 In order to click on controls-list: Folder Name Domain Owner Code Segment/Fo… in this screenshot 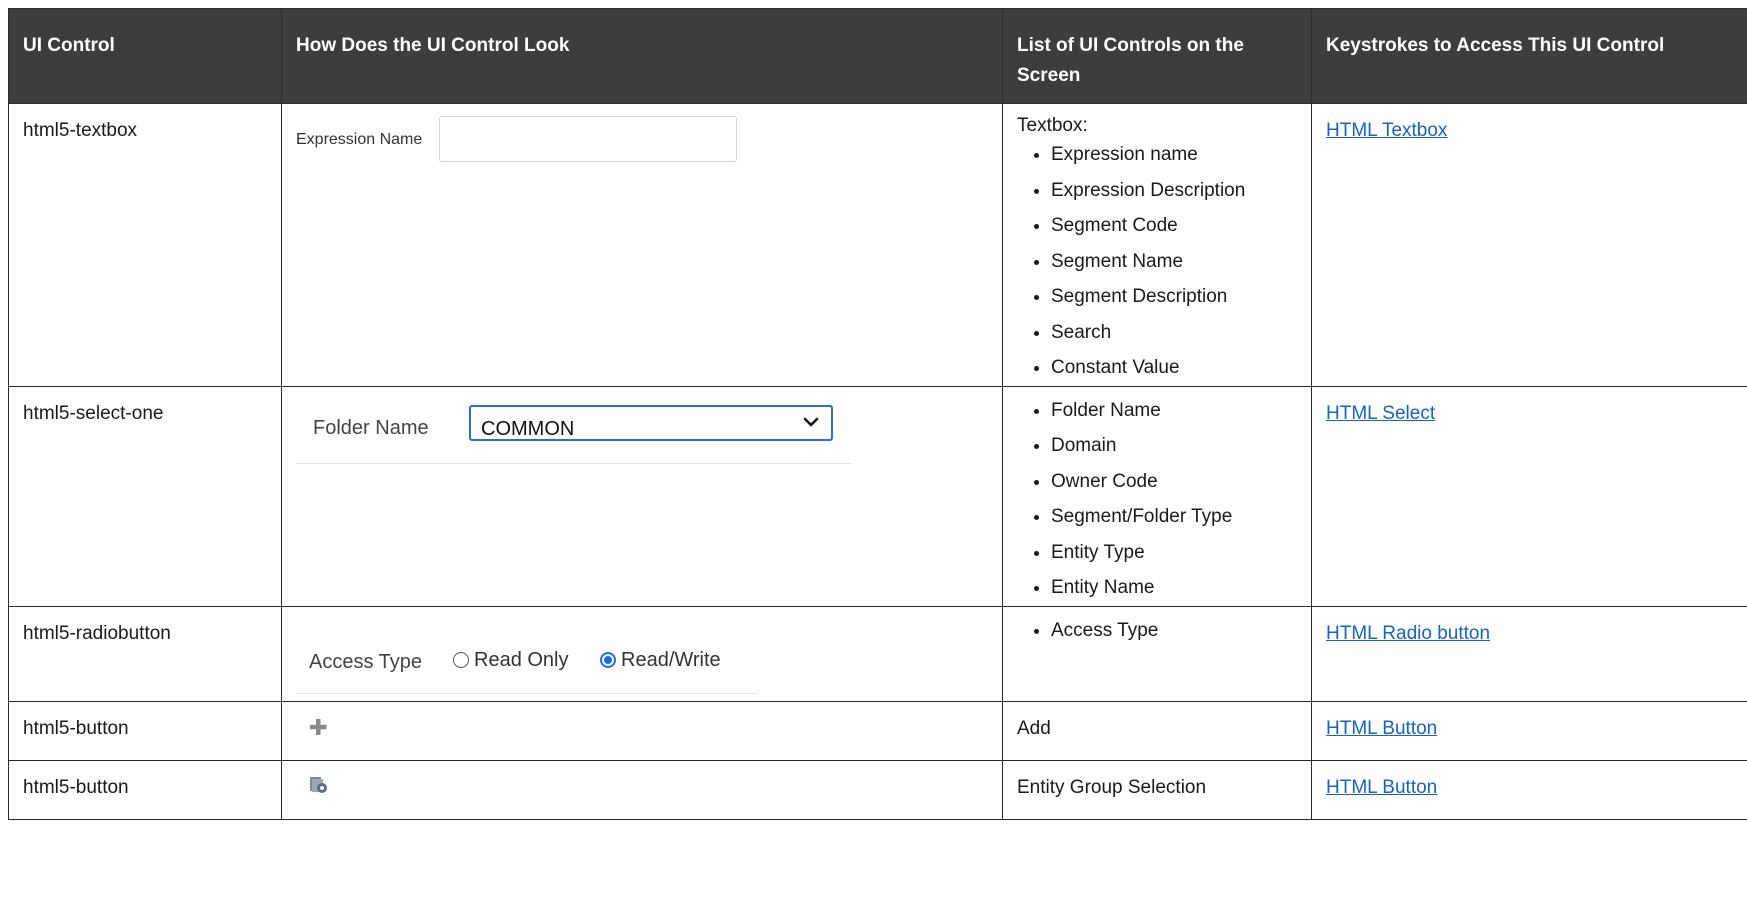, I will do `click(1157, 499)`.